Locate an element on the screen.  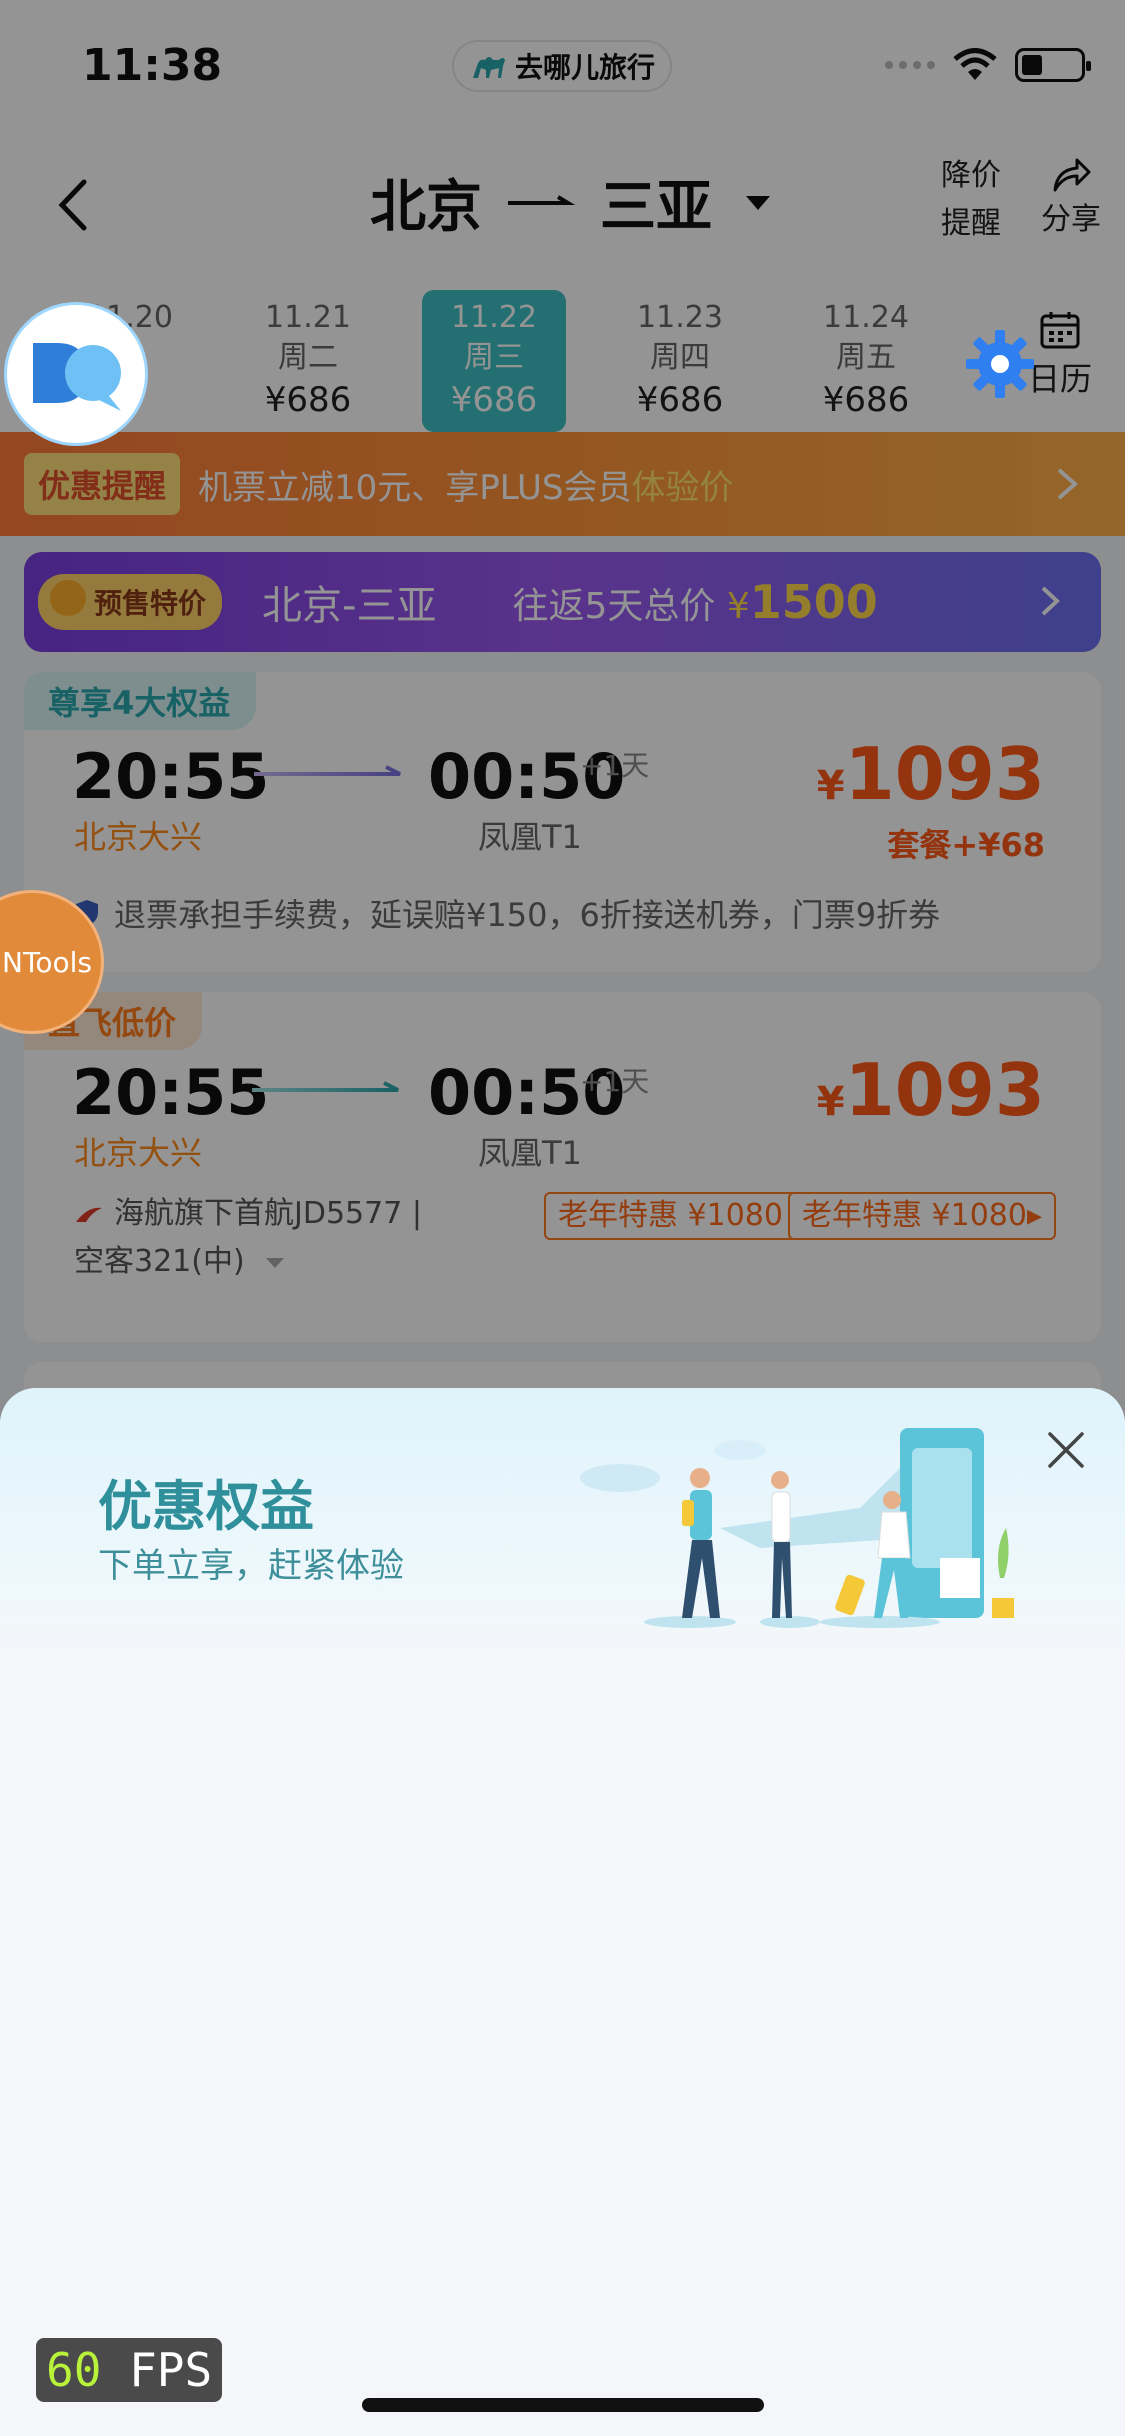
travel-illustration-icon is located at coordinates (797, 1528).